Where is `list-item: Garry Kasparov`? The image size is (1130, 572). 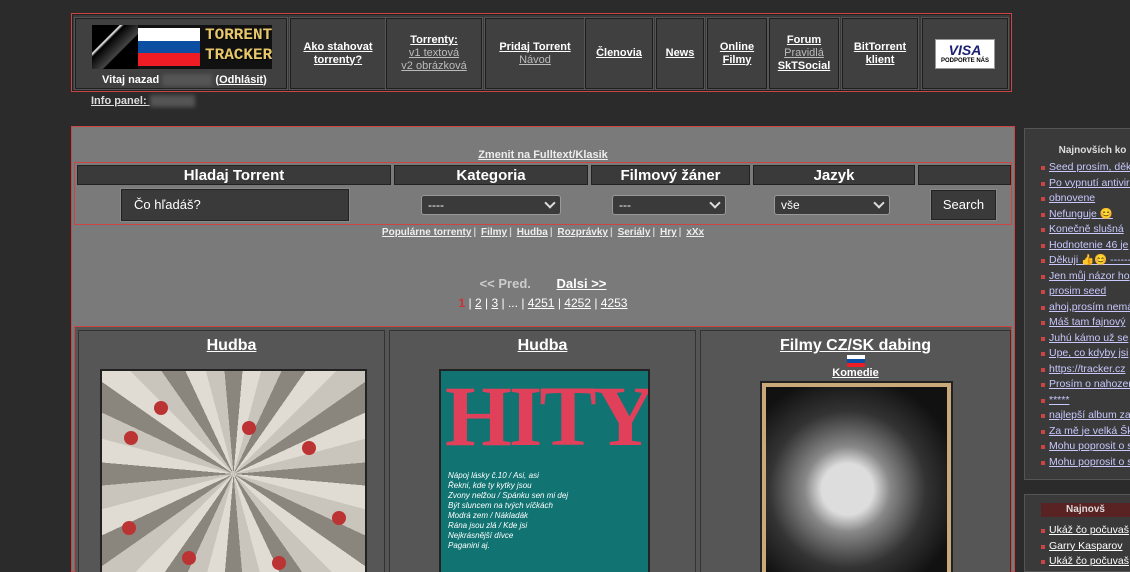 list-item: Garry Kasparov is located at coordinates (1085, 547).